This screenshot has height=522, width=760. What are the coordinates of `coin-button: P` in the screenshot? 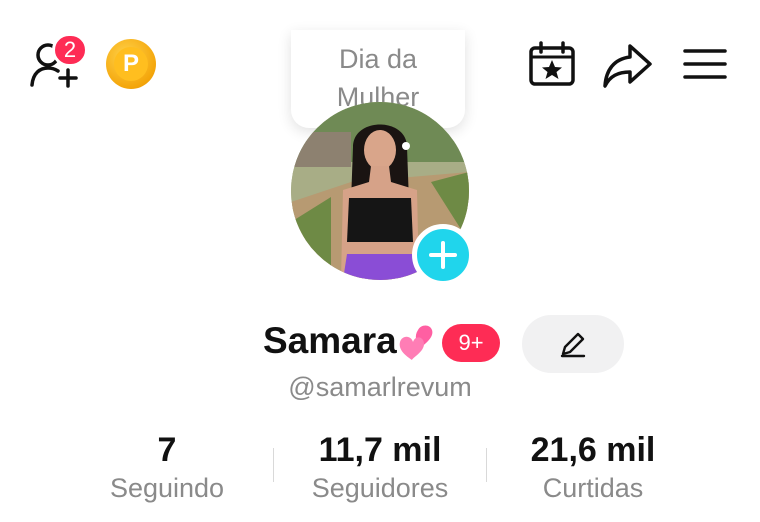 It's located at (131, 64).